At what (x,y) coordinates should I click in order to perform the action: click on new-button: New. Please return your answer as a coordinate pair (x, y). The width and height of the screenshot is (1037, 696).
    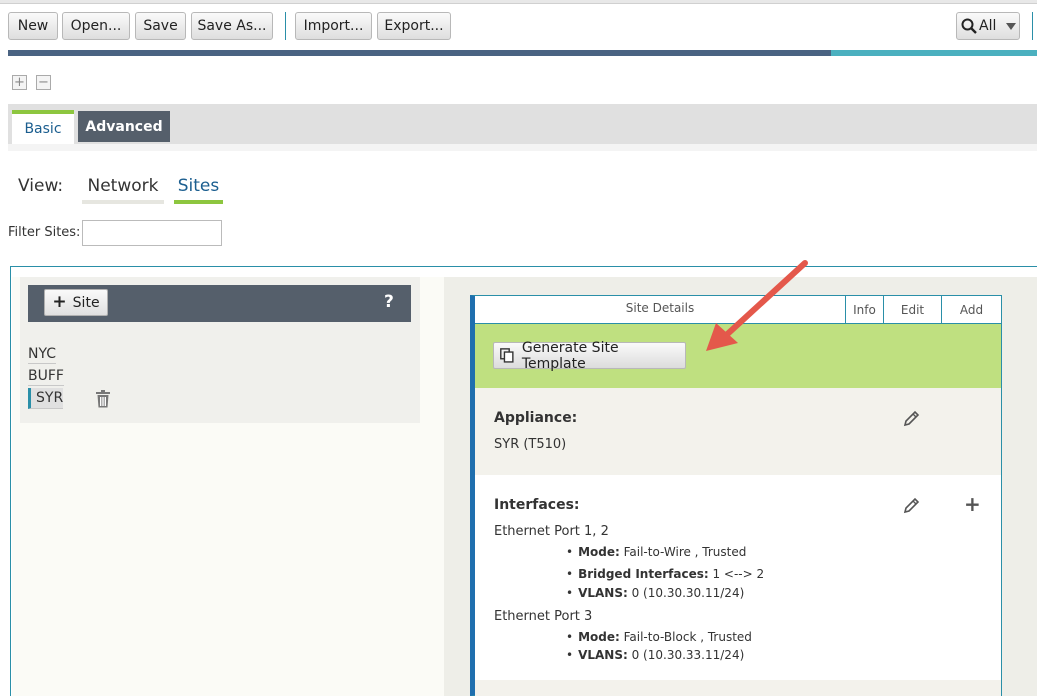
    Looking at the image, I should click on (33, 26).